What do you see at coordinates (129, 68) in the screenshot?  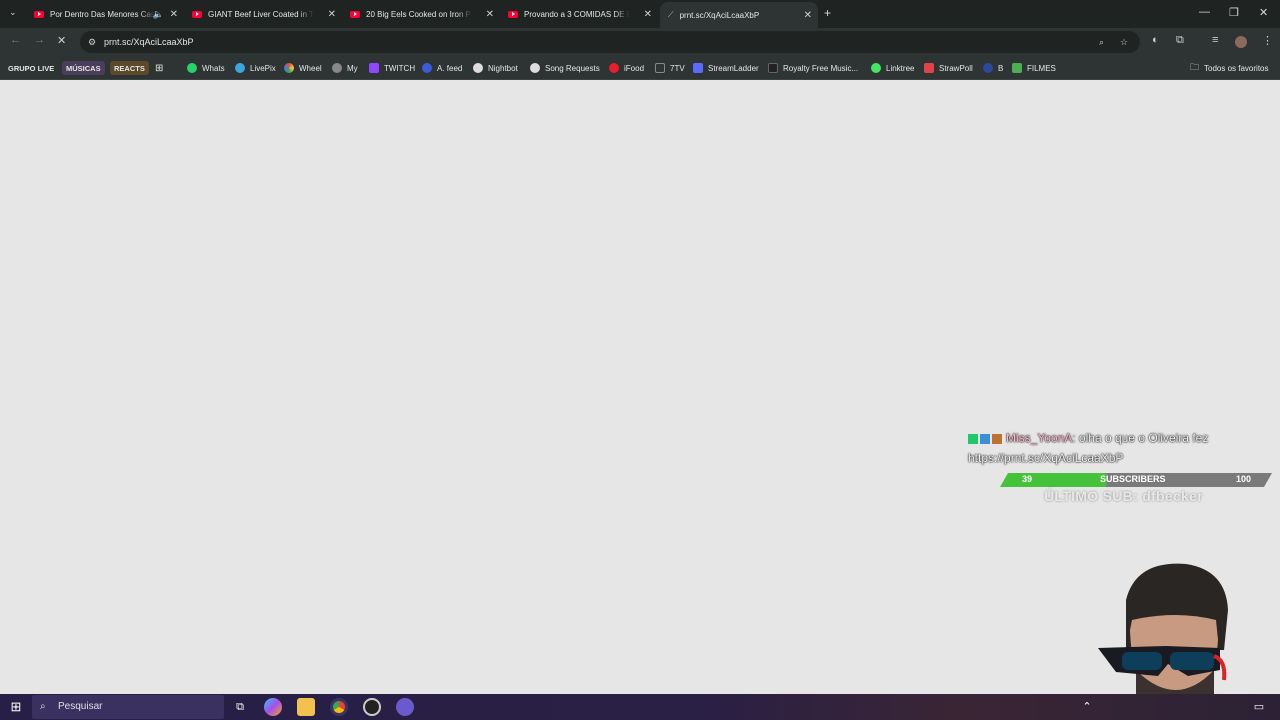 I see `bookmark-reacts: REACTS` at bounding box center [129, 68].